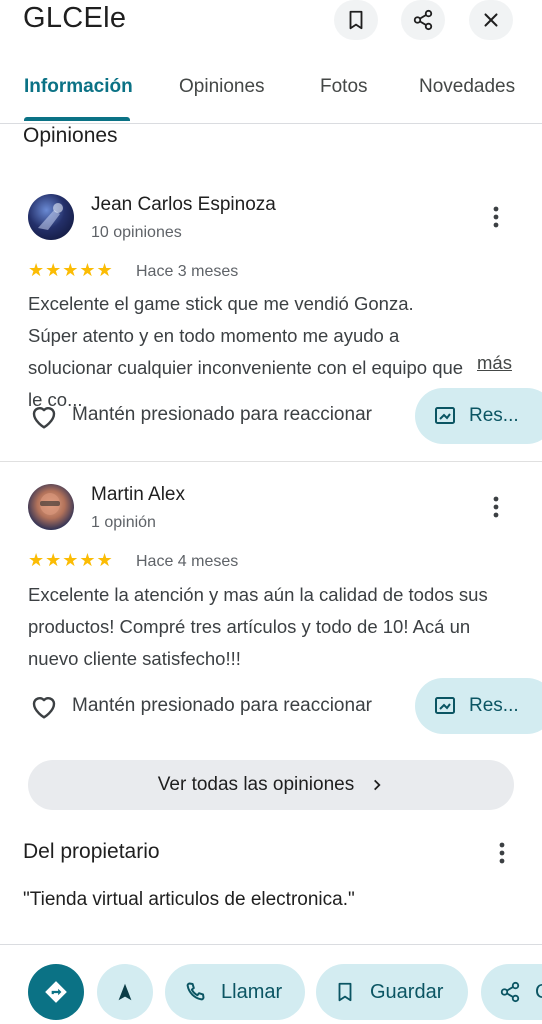 This screenshot has height=1024, width=542. Describe the element at coordinates (538, 992) in the screenshot. I see `share-action-label: C` at that location.